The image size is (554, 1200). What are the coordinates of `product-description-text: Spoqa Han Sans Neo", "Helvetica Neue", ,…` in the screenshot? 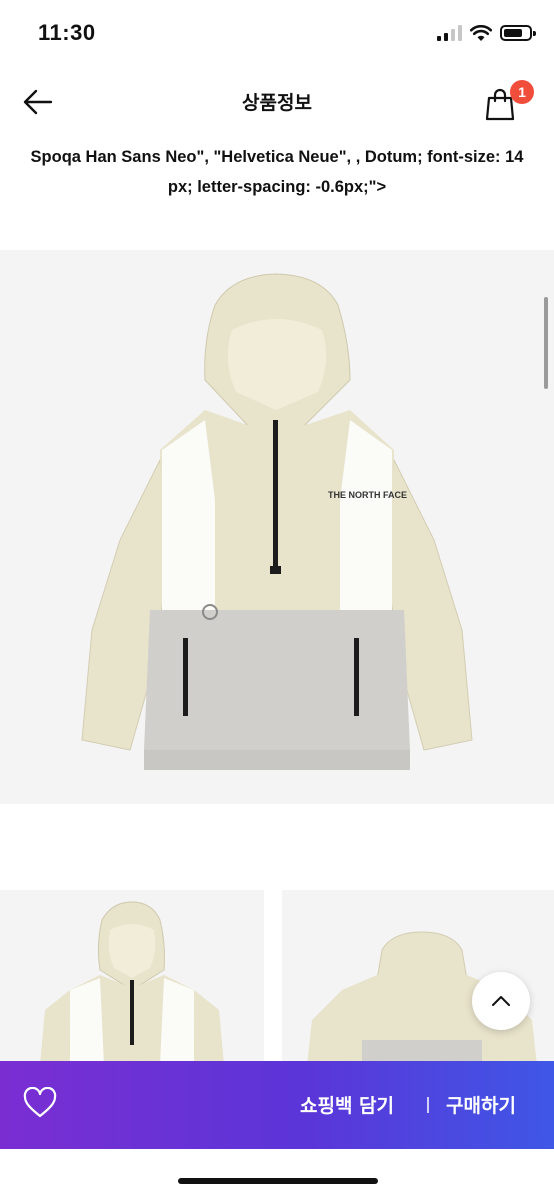 It's located at (277, 172).